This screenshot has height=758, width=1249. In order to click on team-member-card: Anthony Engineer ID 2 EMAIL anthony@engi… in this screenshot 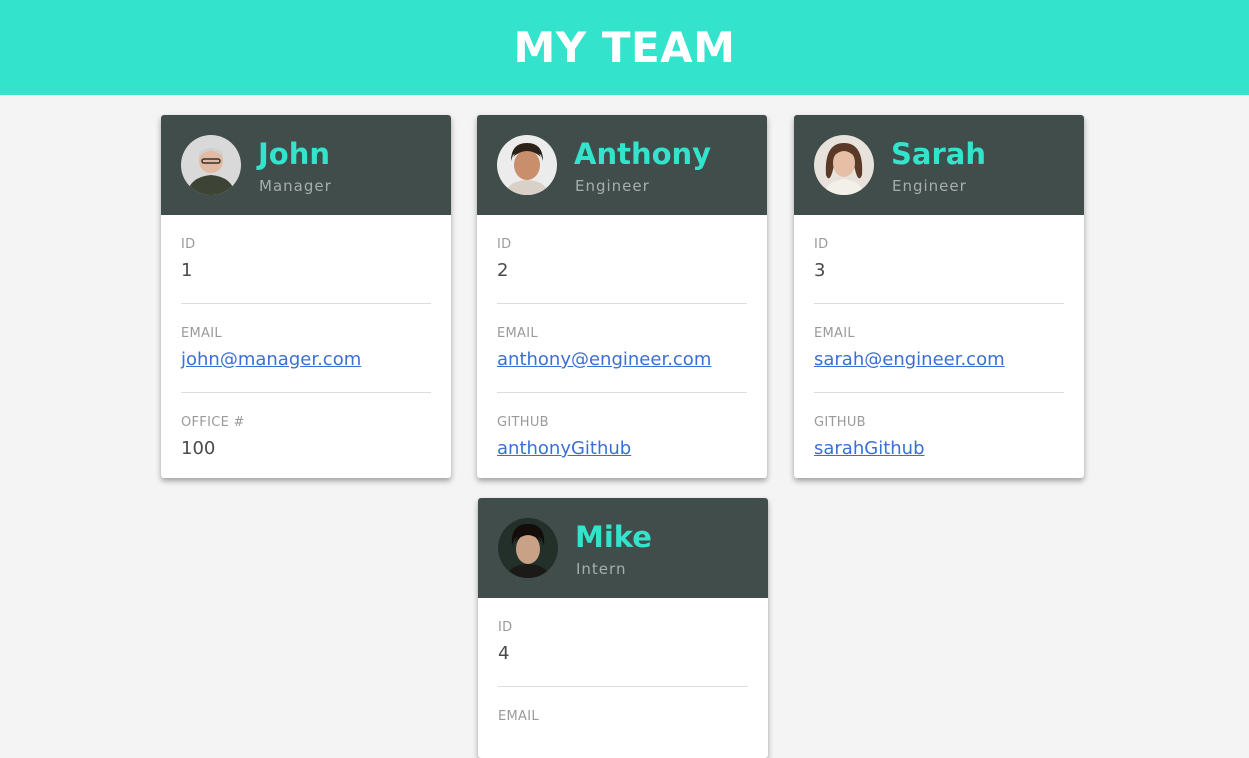, I will do `click(622, 296)`.